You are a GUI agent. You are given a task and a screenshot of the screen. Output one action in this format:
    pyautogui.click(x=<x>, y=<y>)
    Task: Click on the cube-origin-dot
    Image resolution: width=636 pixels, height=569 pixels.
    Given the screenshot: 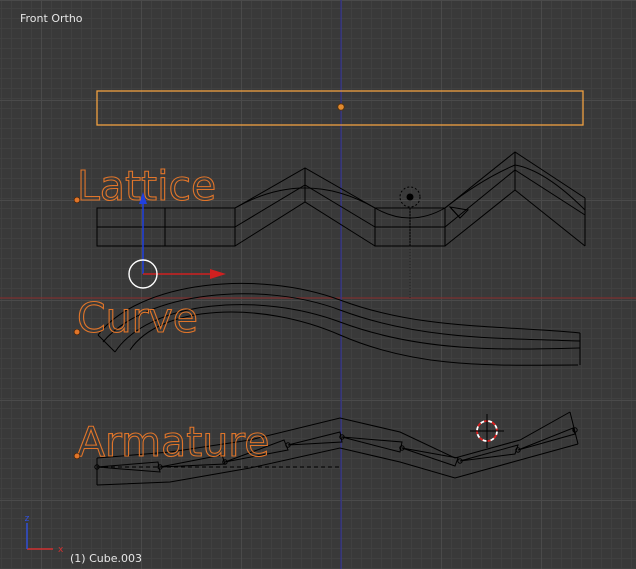 What is the action you would take?
    pyautogui.click(x=341, y=107)
    